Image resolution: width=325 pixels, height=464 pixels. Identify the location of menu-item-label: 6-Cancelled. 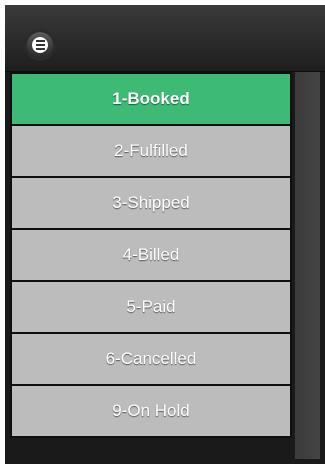
(151, 358).